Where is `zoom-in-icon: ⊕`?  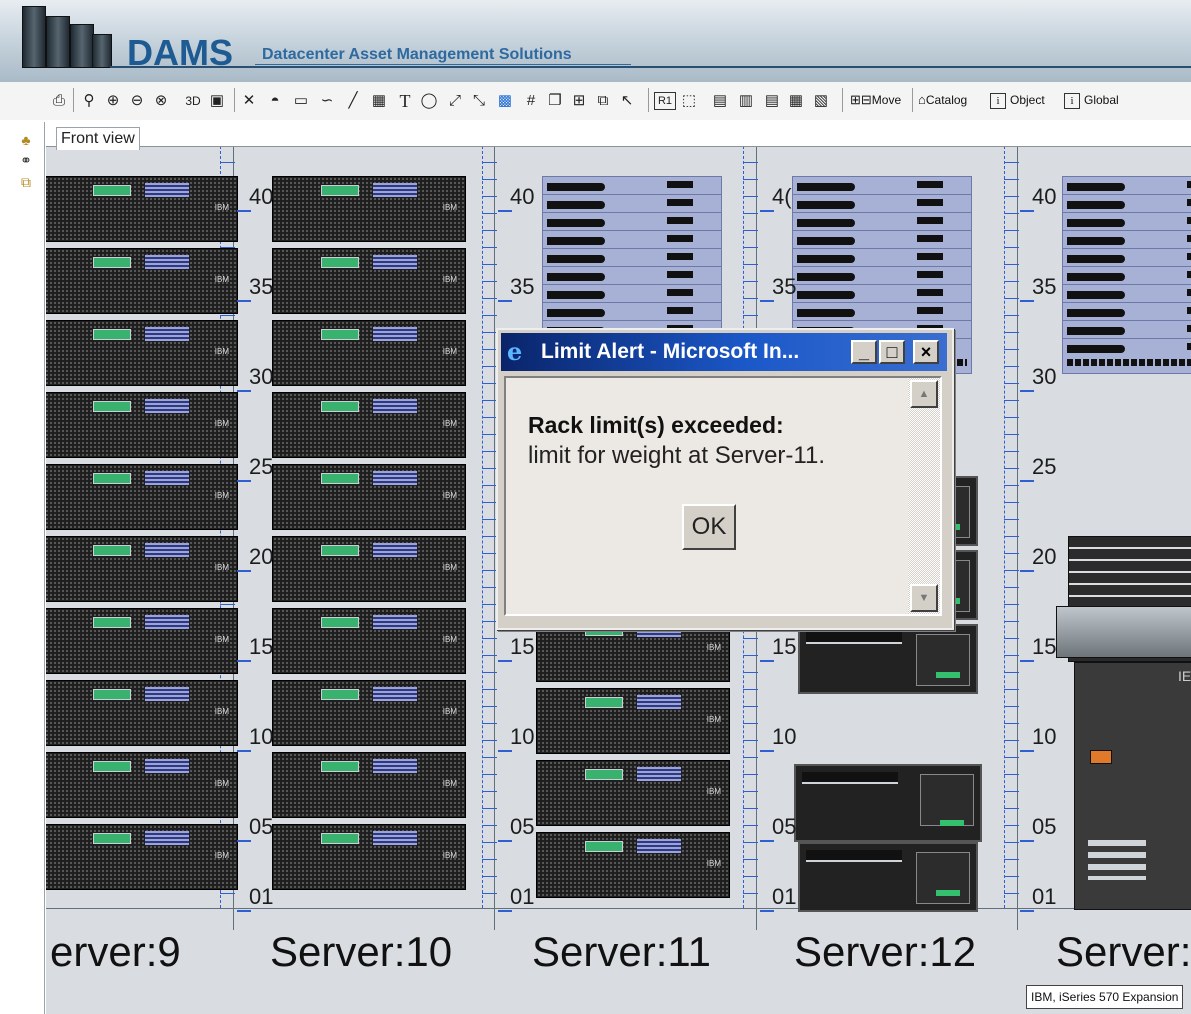 zoom-in-icon: ⊕ is located at coordinates (113, 101).